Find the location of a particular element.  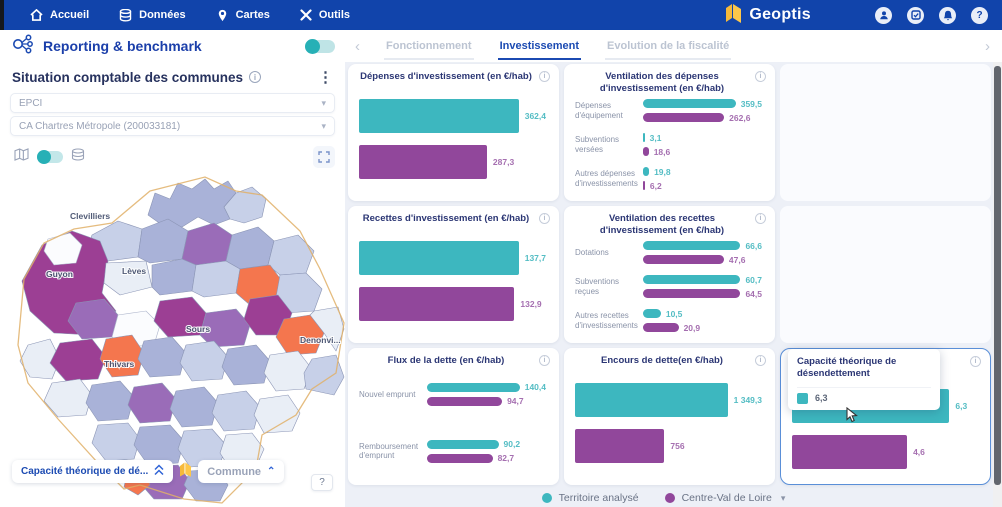

map-data-toggle is located at coordinates (50, 157).